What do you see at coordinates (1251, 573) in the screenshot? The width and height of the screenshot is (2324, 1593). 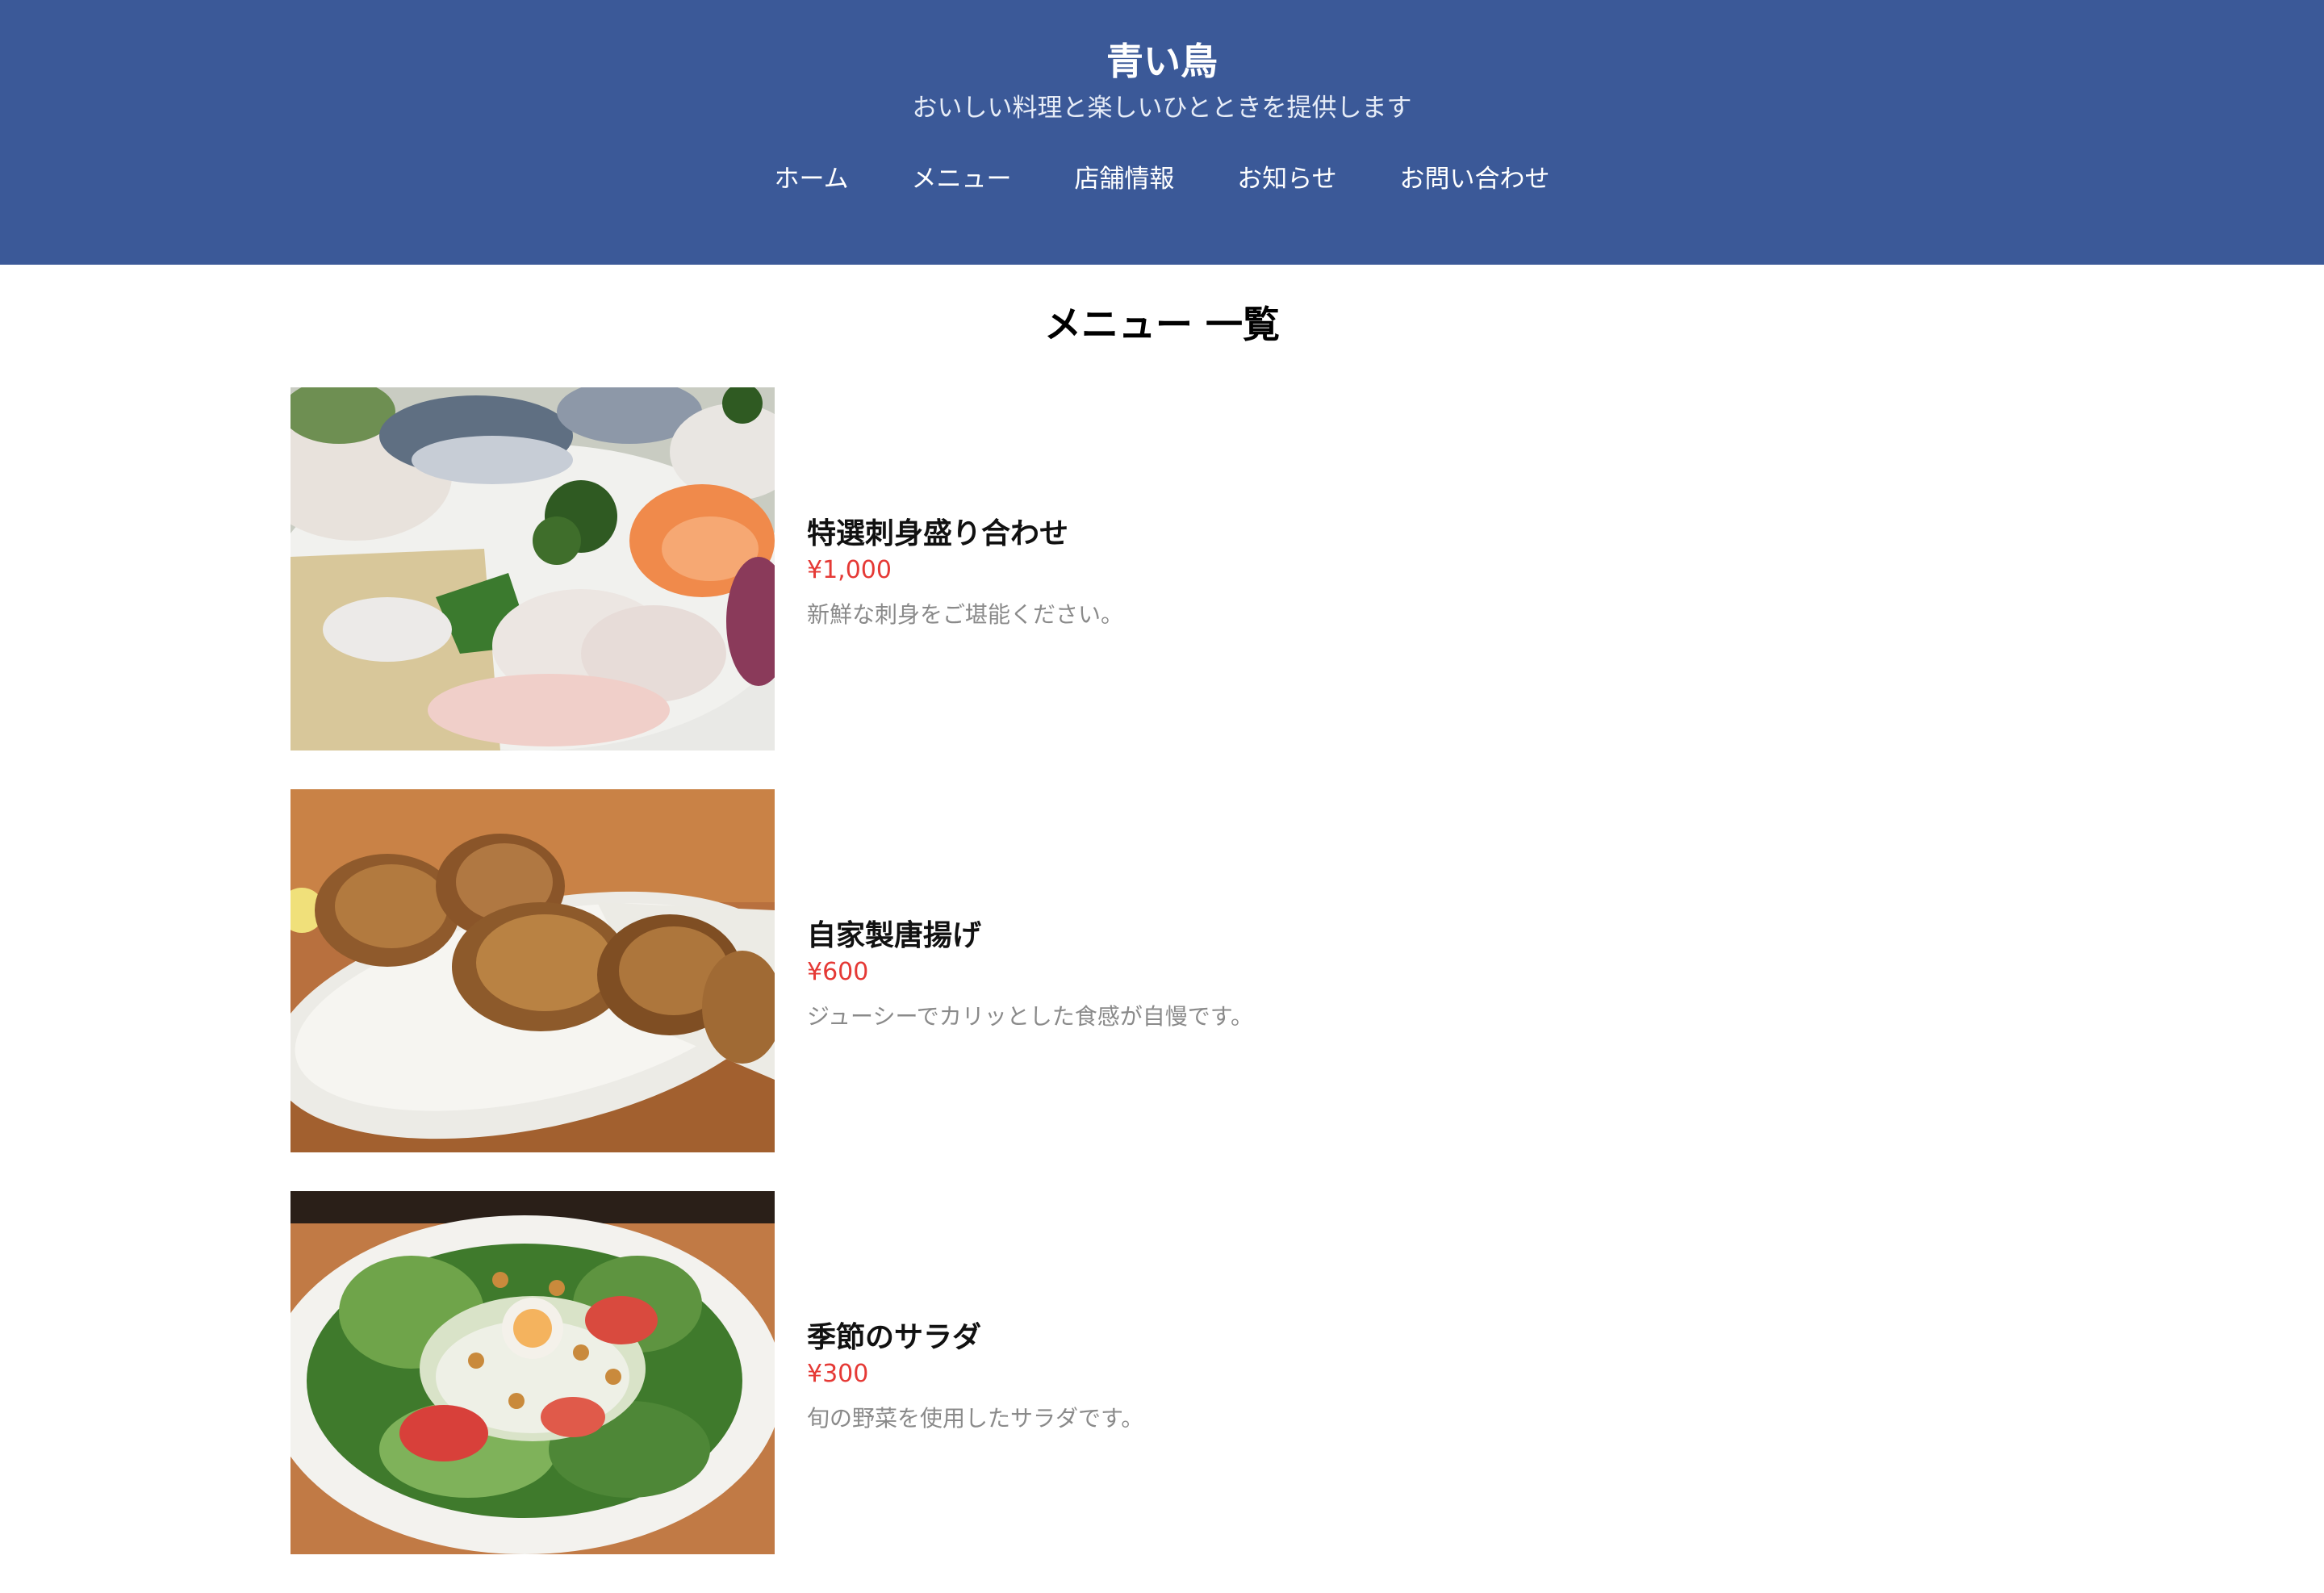 I see `menu-item-info: 特選刺身盛り合わせ ¥1,000 新鮮な刺身をご堪能ください。` at bounding box center [1251, 573].